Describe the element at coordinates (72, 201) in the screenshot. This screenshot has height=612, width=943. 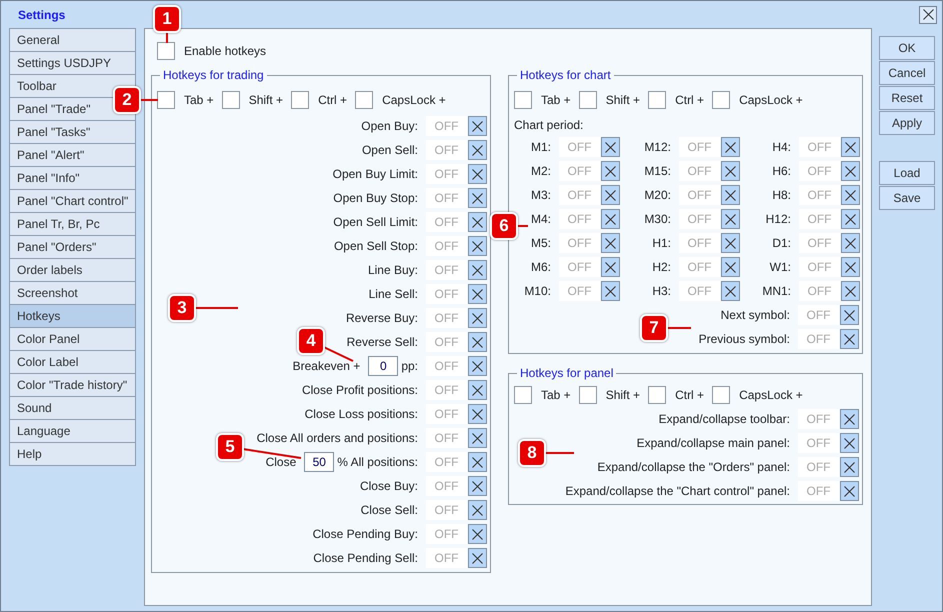
I see `sidebar-item: Panel "Chart control"` at that location.